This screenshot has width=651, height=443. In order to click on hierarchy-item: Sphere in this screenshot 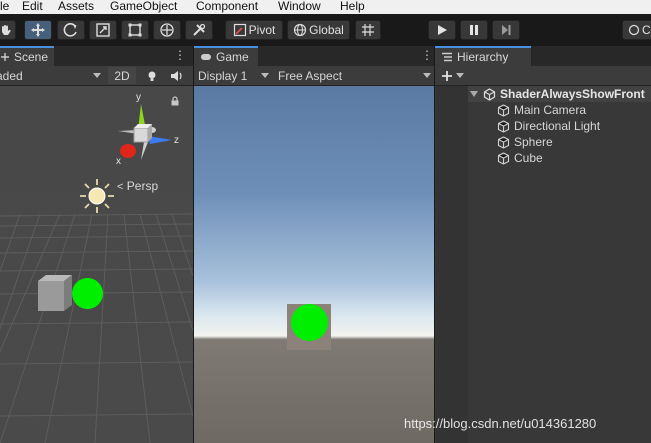, I will do `click(543, 142)`.